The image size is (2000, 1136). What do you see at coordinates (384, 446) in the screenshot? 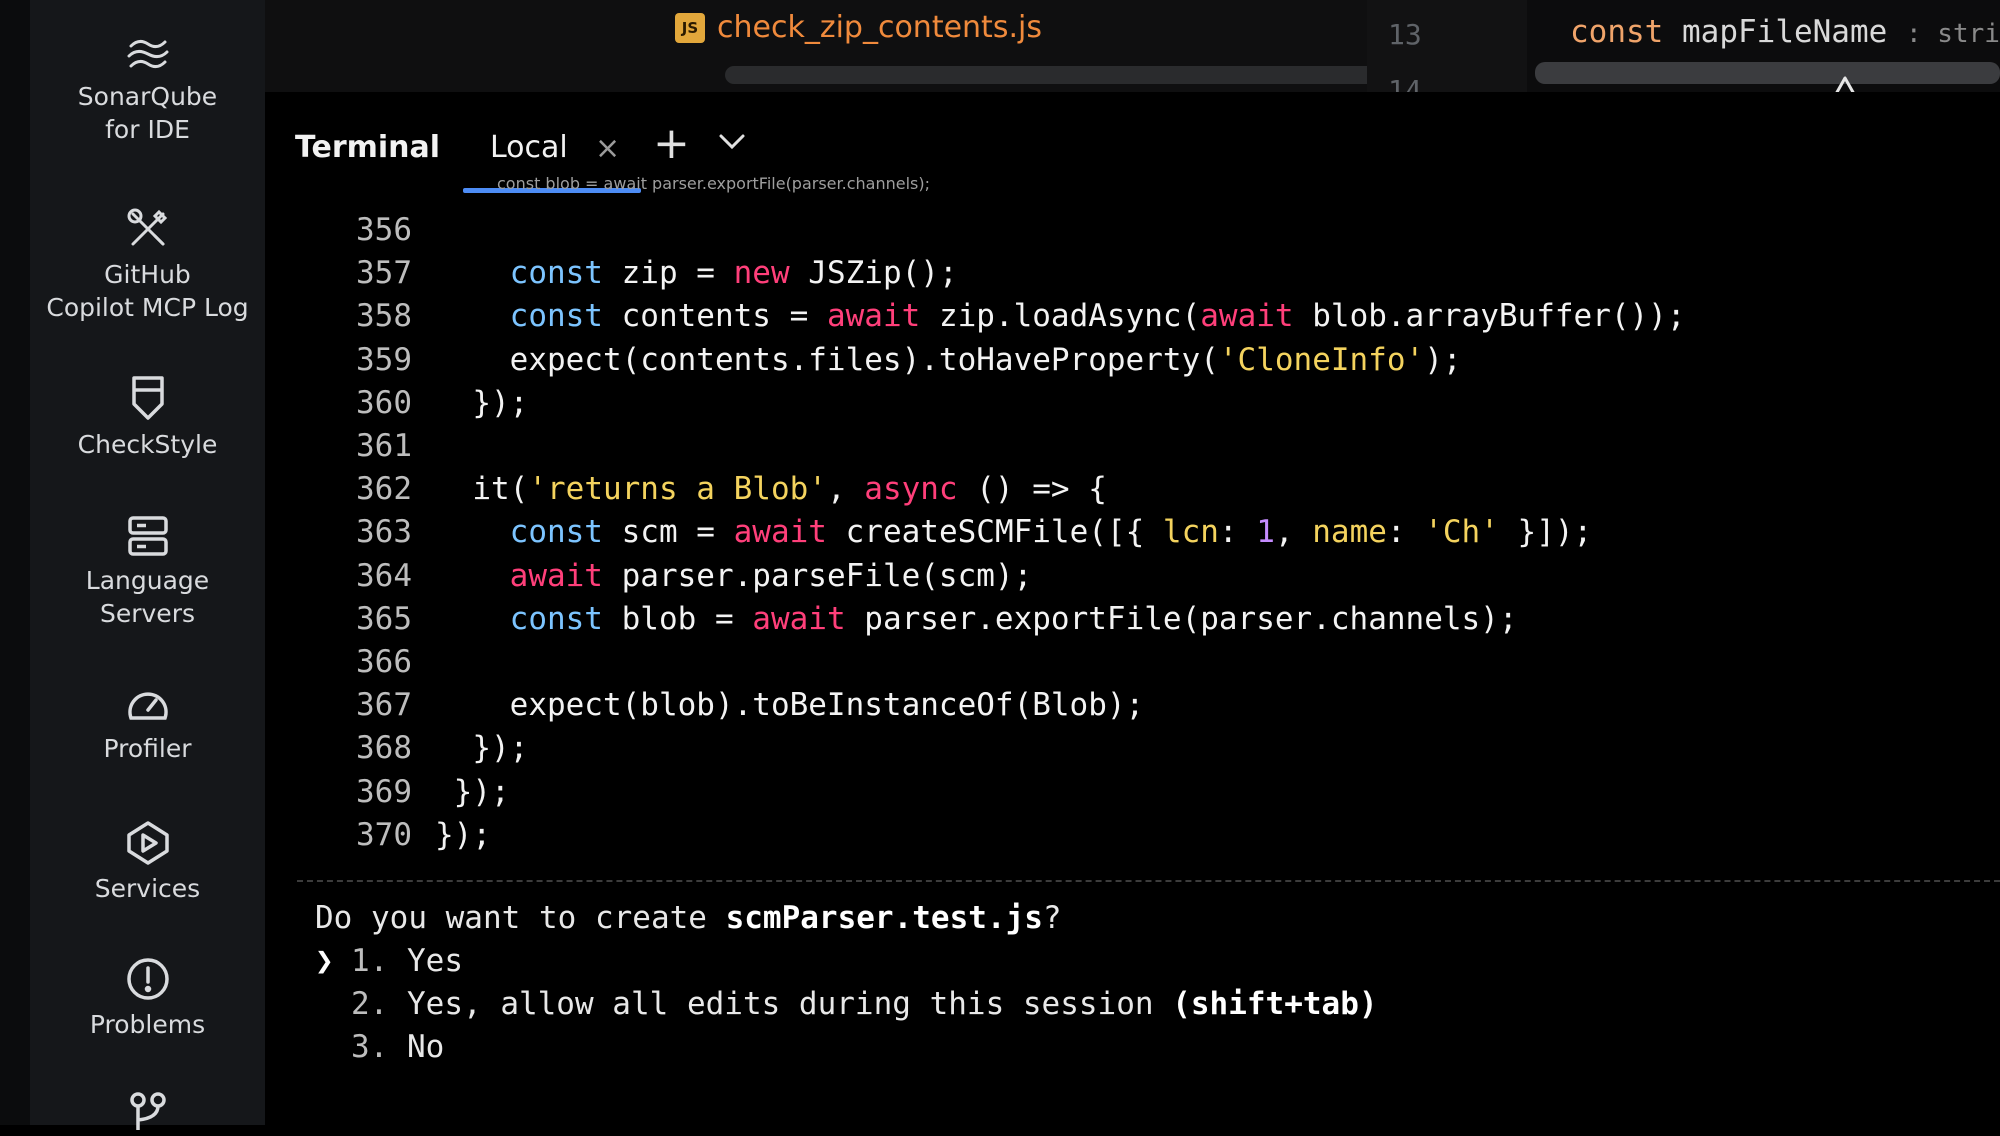
I see `line-number: 361` at bounding box center [384, 446].